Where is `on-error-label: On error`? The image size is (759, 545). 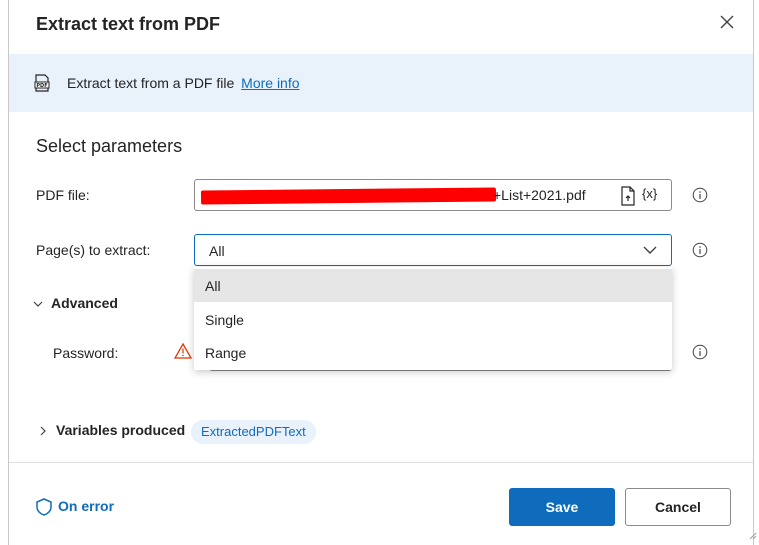
on-error-label: On error is located at coordinates (86, 506).